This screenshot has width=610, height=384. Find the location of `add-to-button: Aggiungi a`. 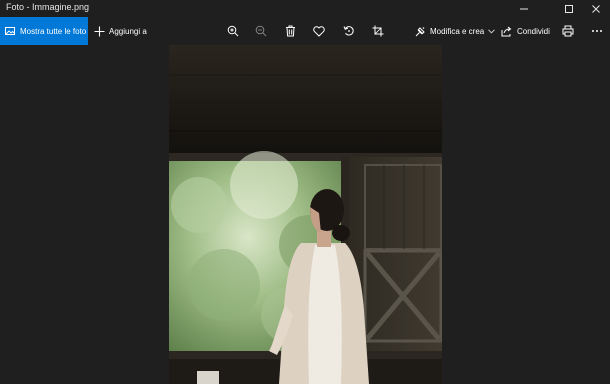

add-to-button: Aggiungi a is located at coordinates (120, 31).